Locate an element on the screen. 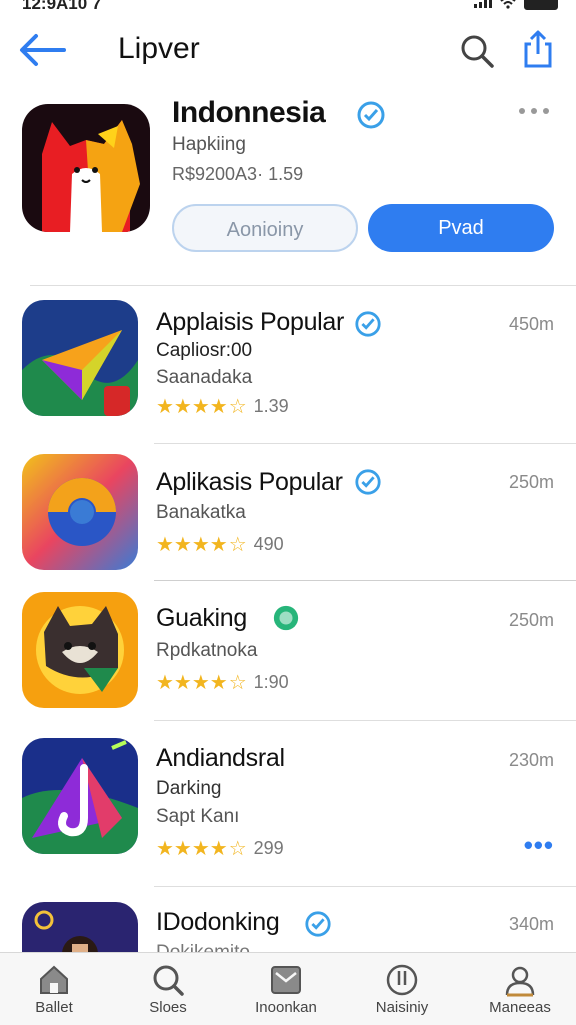 Image resolution: width=576 pixels, height=1025 pixels. app-size: 340m is located at coordinates (531, 924).